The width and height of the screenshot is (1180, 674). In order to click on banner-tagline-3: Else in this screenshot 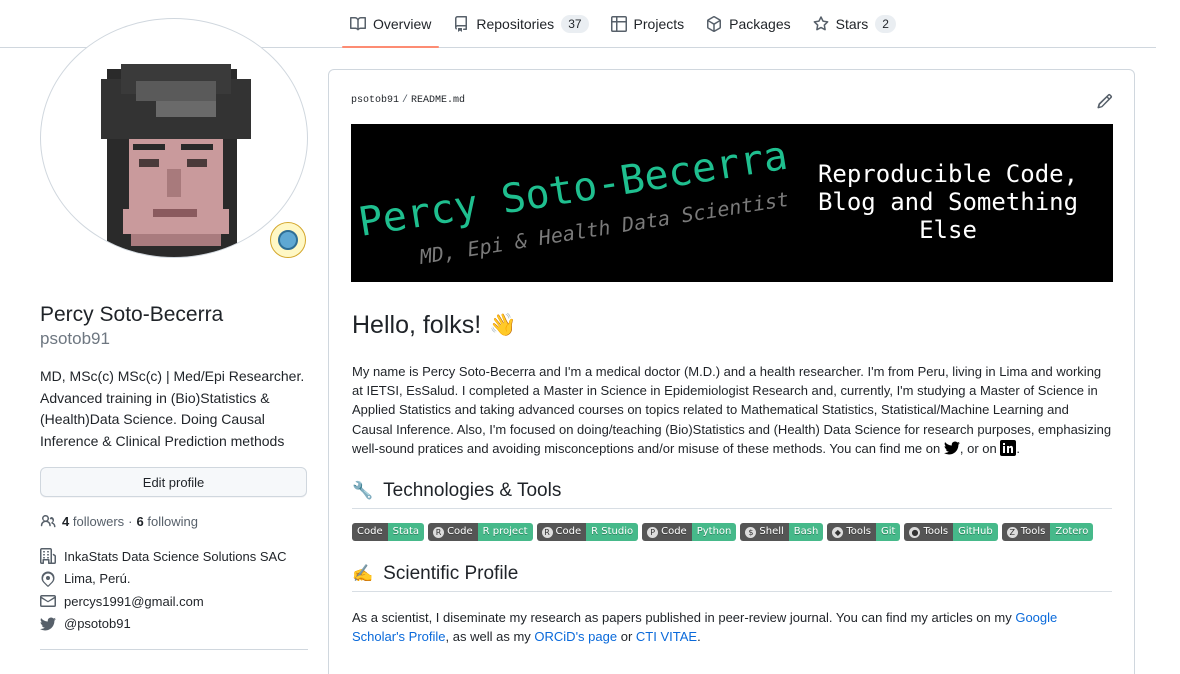, I will do `click(948, 230)`.